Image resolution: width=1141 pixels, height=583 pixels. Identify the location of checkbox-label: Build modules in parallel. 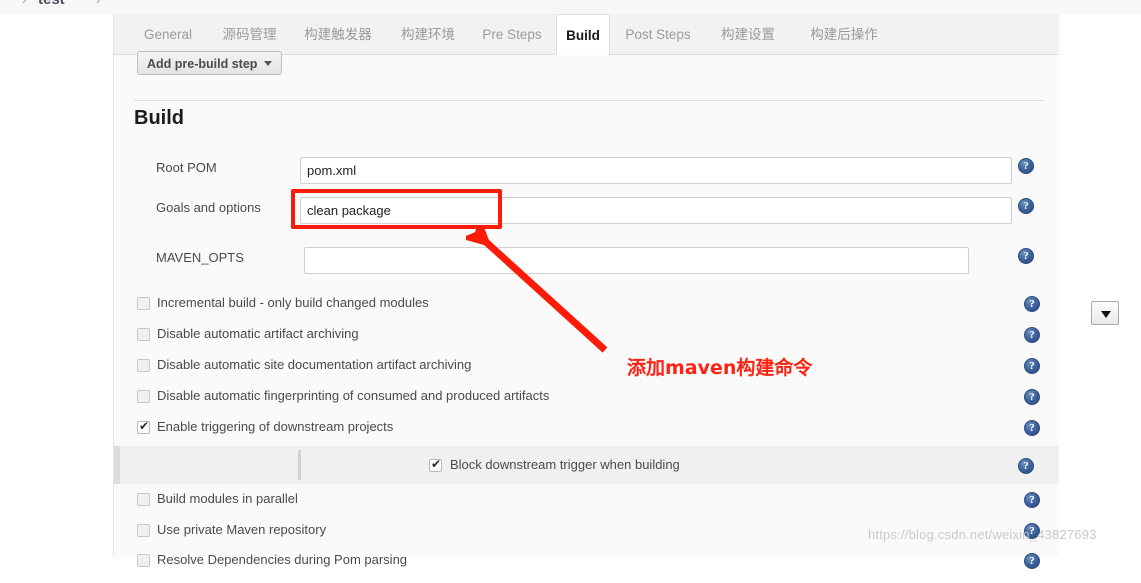
(227, 498).